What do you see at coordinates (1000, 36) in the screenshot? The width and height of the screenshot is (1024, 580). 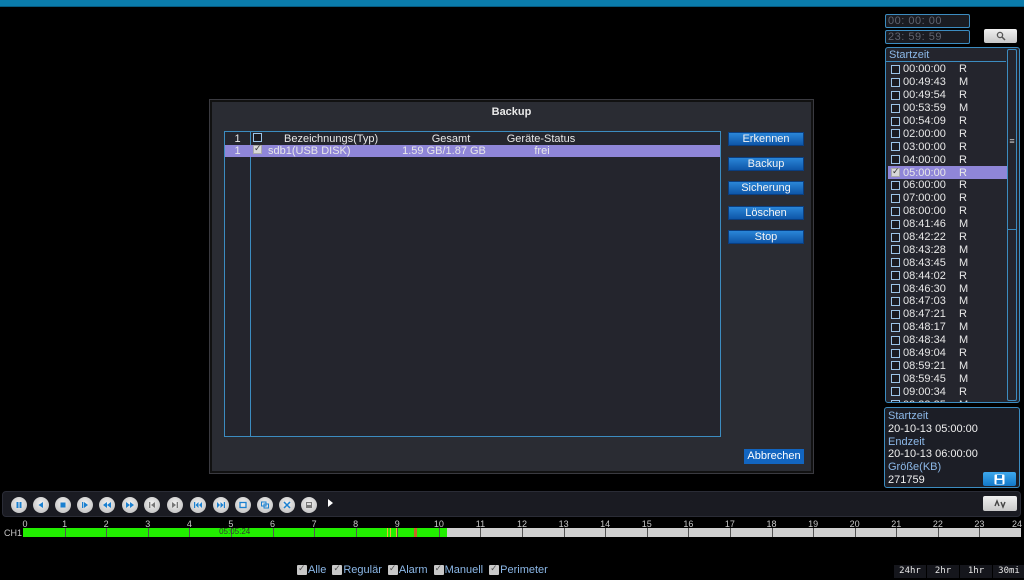 I see `search-button` at bounding box center [1000, 36].